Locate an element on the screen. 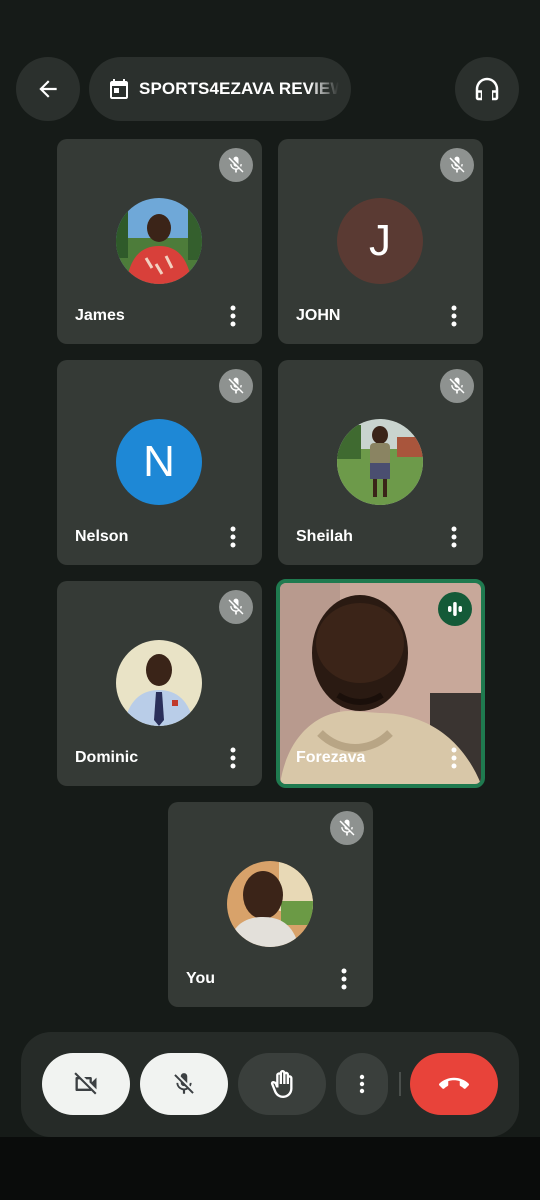 The image size is (540, 1200). arrow-back-icon is located at coordinates (48, 89).